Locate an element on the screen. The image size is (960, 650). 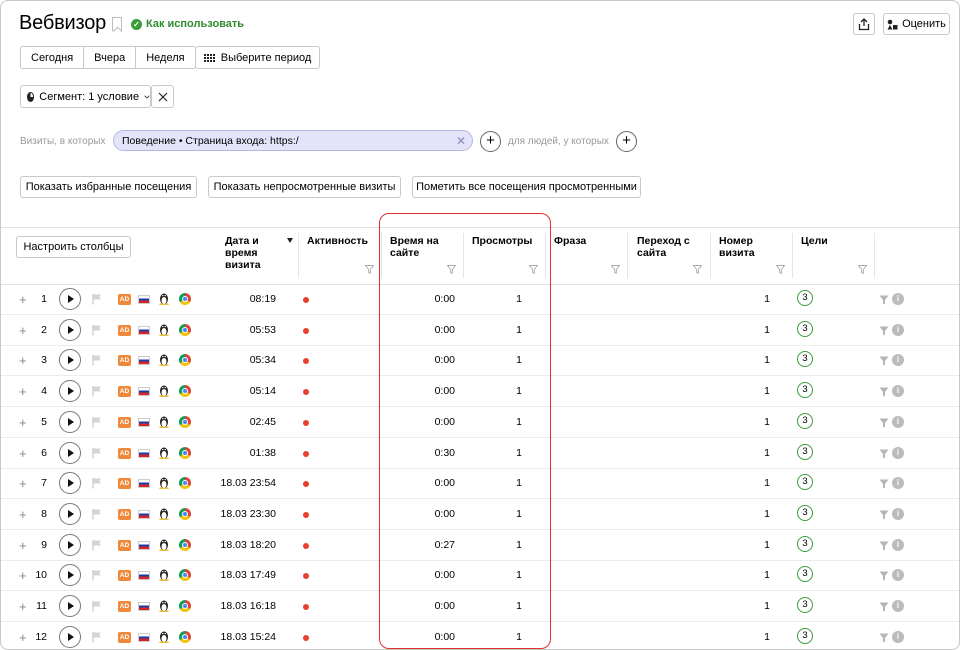
mark-all-viewed-button: Пометить все посещения просмотренными is located at coordinates (526, 187).